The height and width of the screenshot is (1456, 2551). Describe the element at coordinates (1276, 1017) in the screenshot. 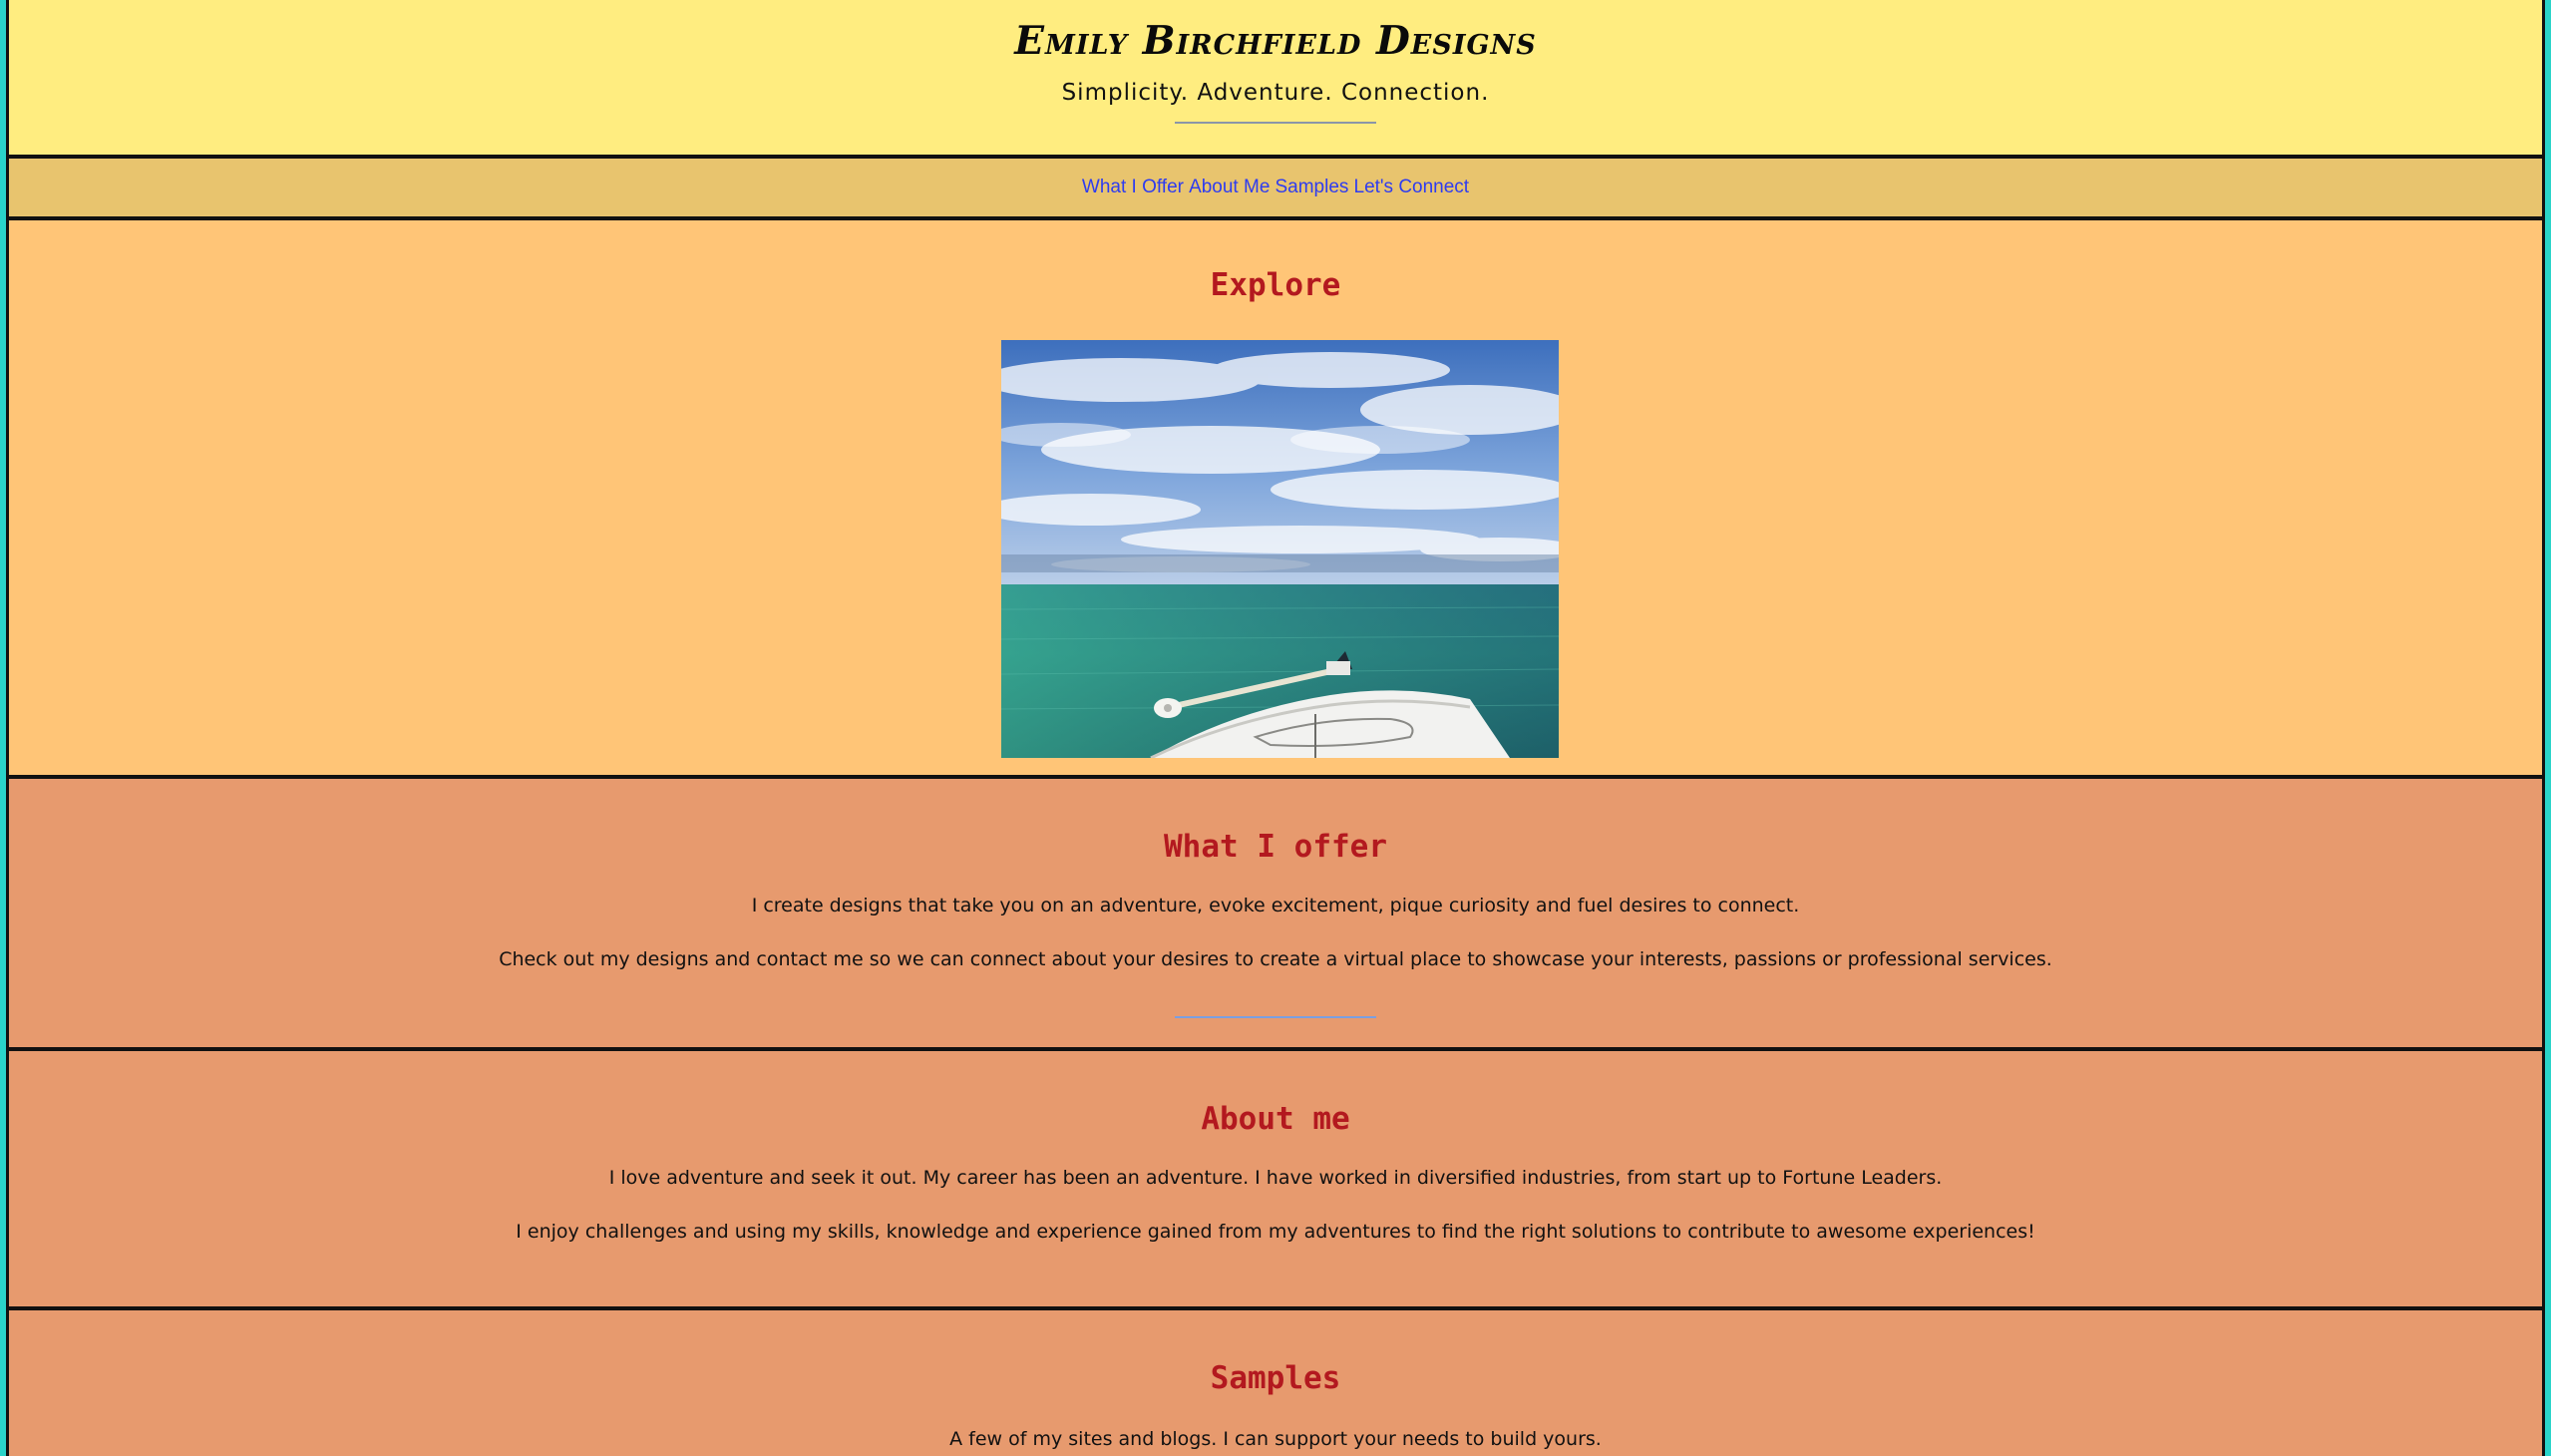

I see `offer-divider` at that location.